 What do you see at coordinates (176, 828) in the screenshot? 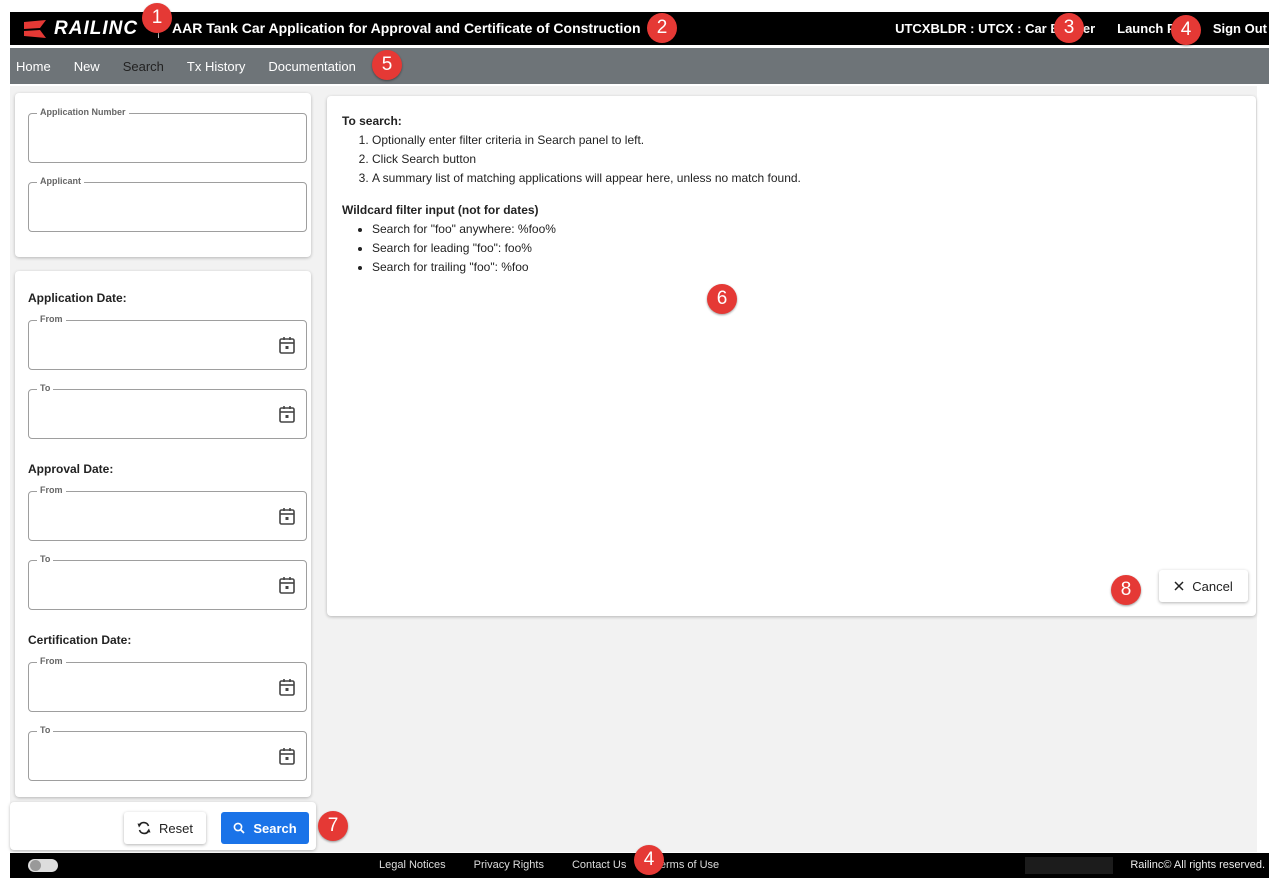
I see `reset-label: Reset` at bounding box center [176, 828].